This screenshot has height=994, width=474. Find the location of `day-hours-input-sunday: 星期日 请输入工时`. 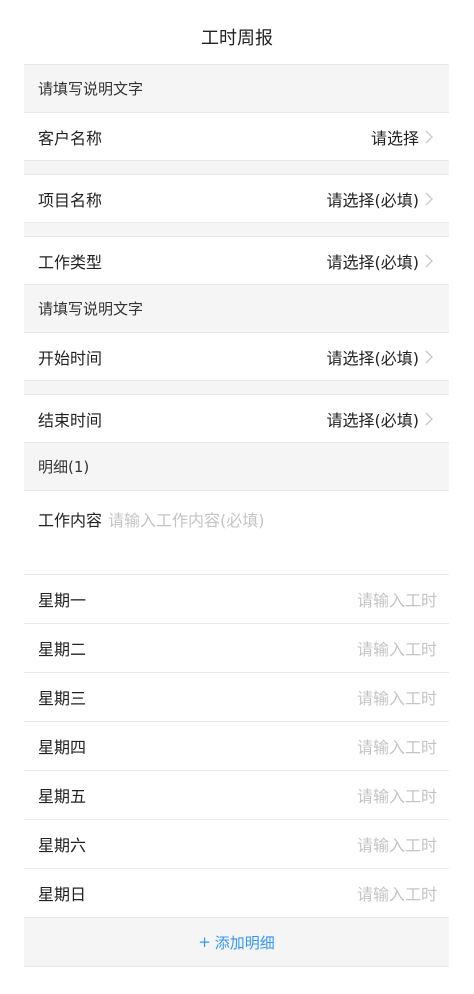

day-hours-input-sunday: 星期日 请输入工时 is located at coordinates (236, 892).